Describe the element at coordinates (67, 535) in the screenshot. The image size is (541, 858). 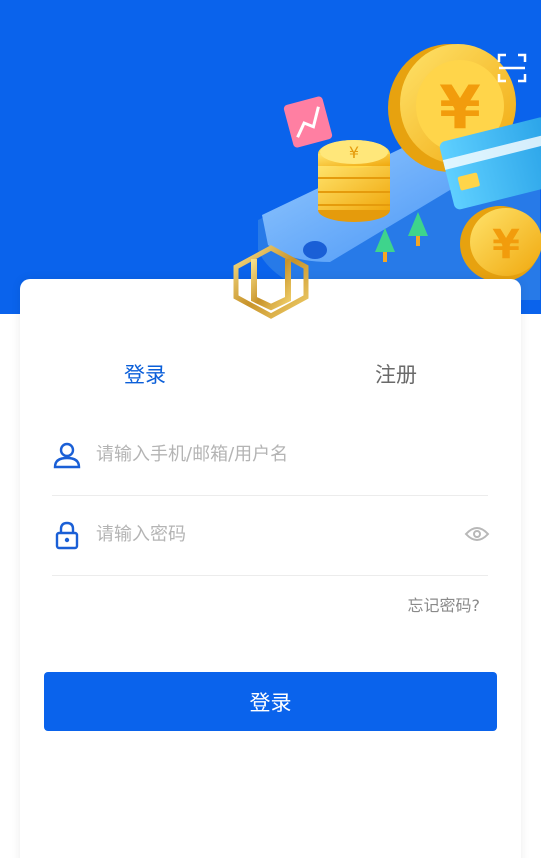
I see `lock-icon` at that location.